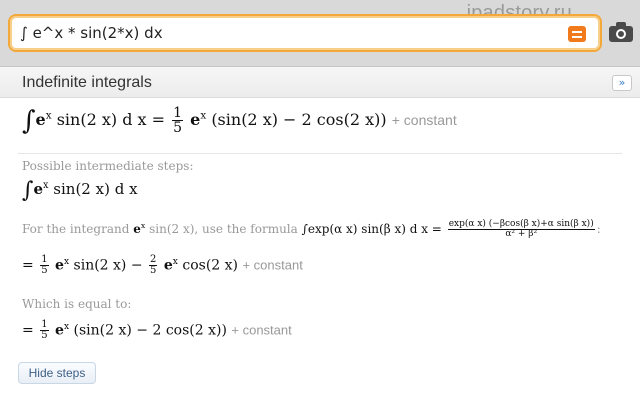 The width and height of the screenshot is (640, 393). Describe the element at coordinates (57, 373) in the screenshot. I see `hide-steps-button: Hide steps` at that location.